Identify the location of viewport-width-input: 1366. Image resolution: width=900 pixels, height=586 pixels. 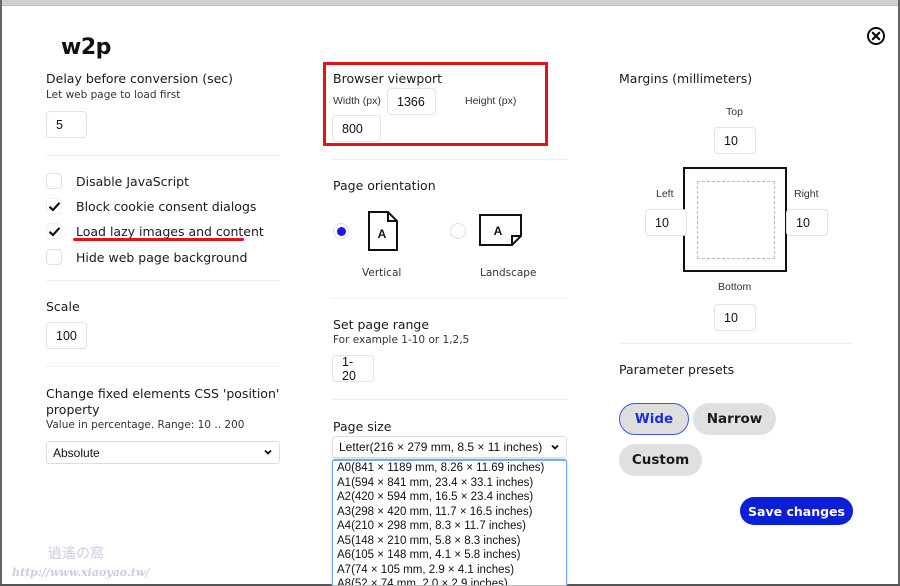
(411, 101).